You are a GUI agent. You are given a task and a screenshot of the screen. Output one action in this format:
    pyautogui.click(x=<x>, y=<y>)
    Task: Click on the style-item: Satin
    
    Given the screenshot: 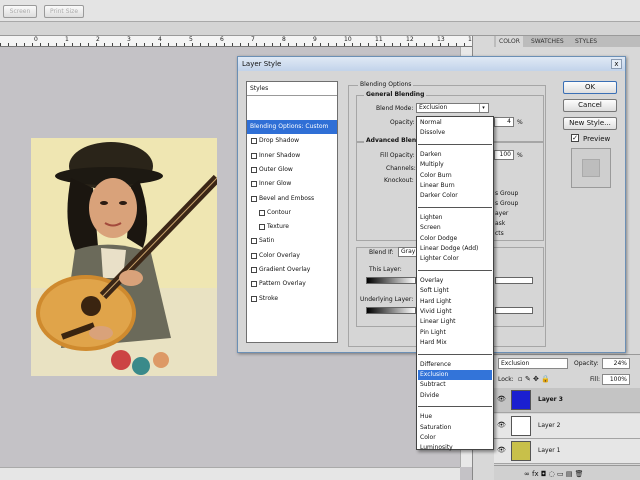 What is the action you would take?
    pyautogui.click(x=292, y=241)
    